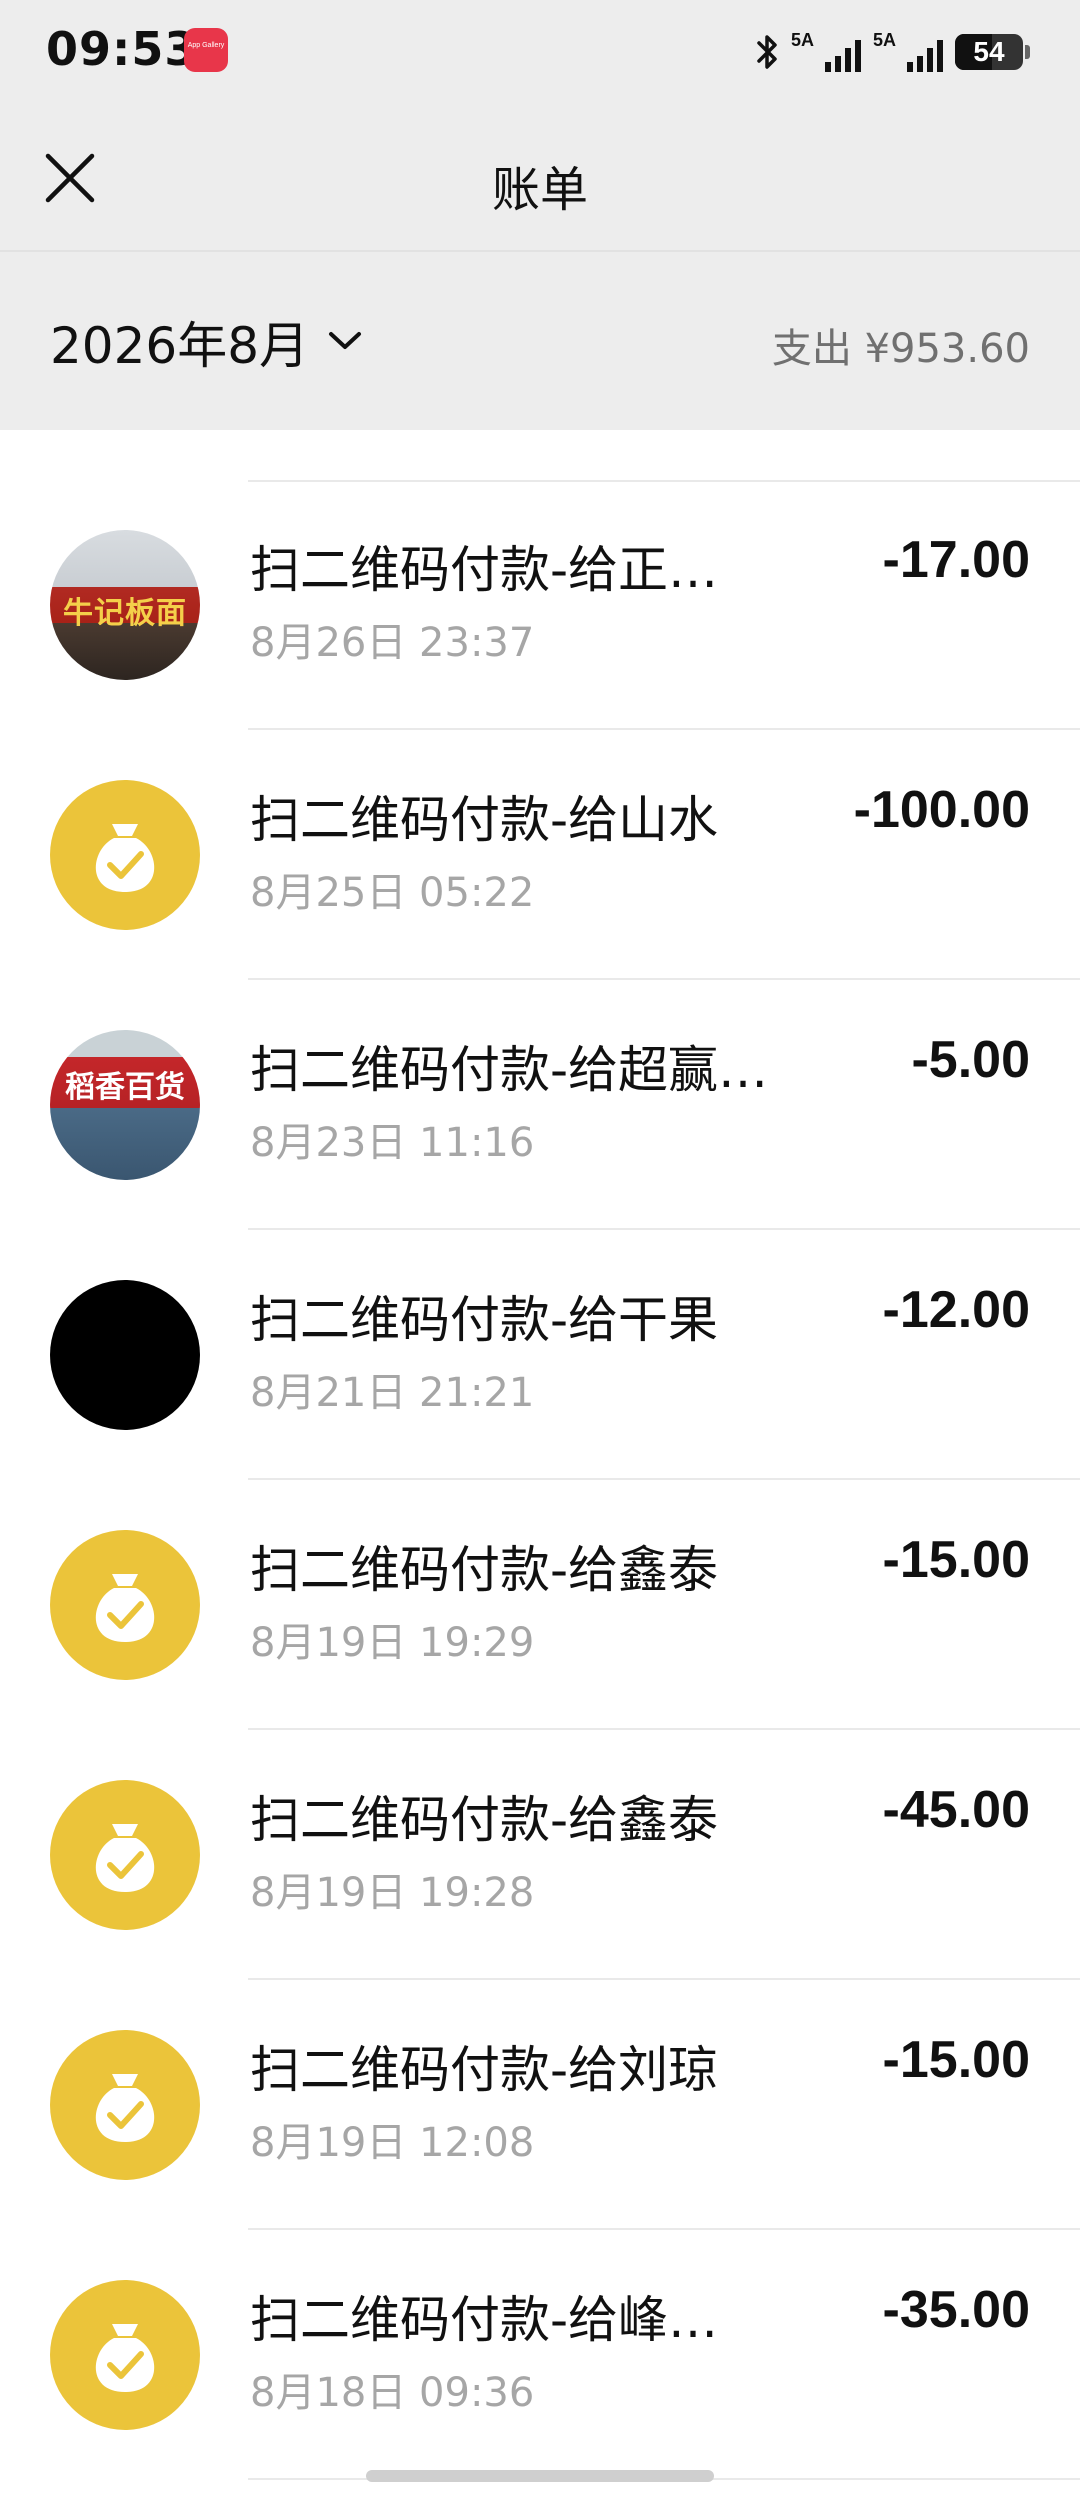 The height and width of the screenshot is (2504, 1080). What do you see at coordinates (900, 349) in the screenshot?
I see `expense-summary: 支出 ¥953.60` at bounding box center [900, 349].